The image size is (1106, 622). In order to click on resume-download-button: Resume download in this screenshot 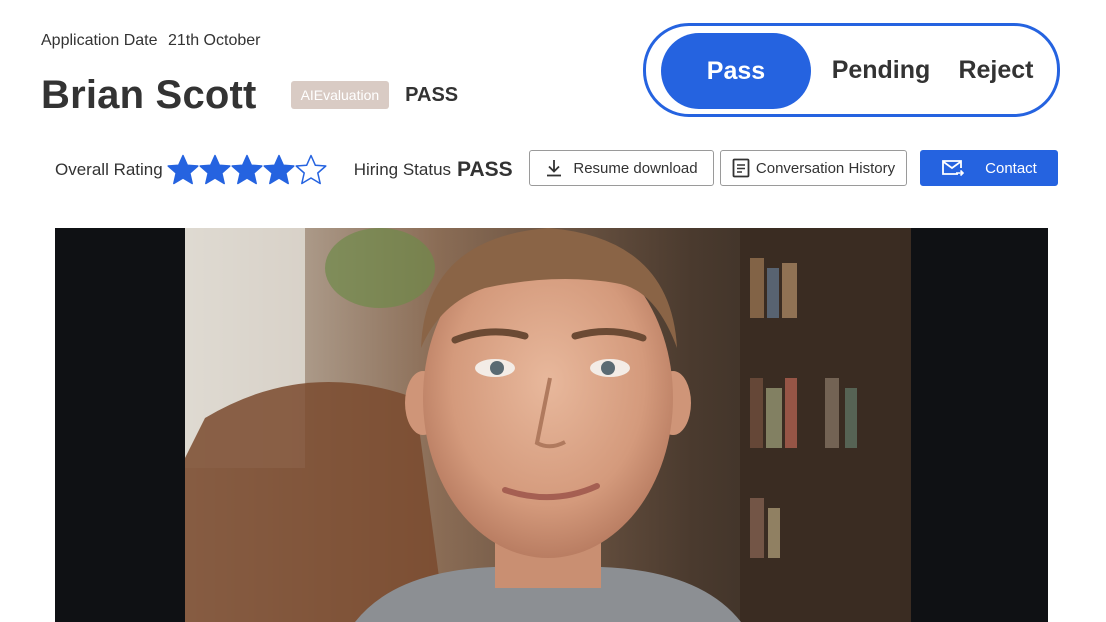, I will do `click(621, 168)`.